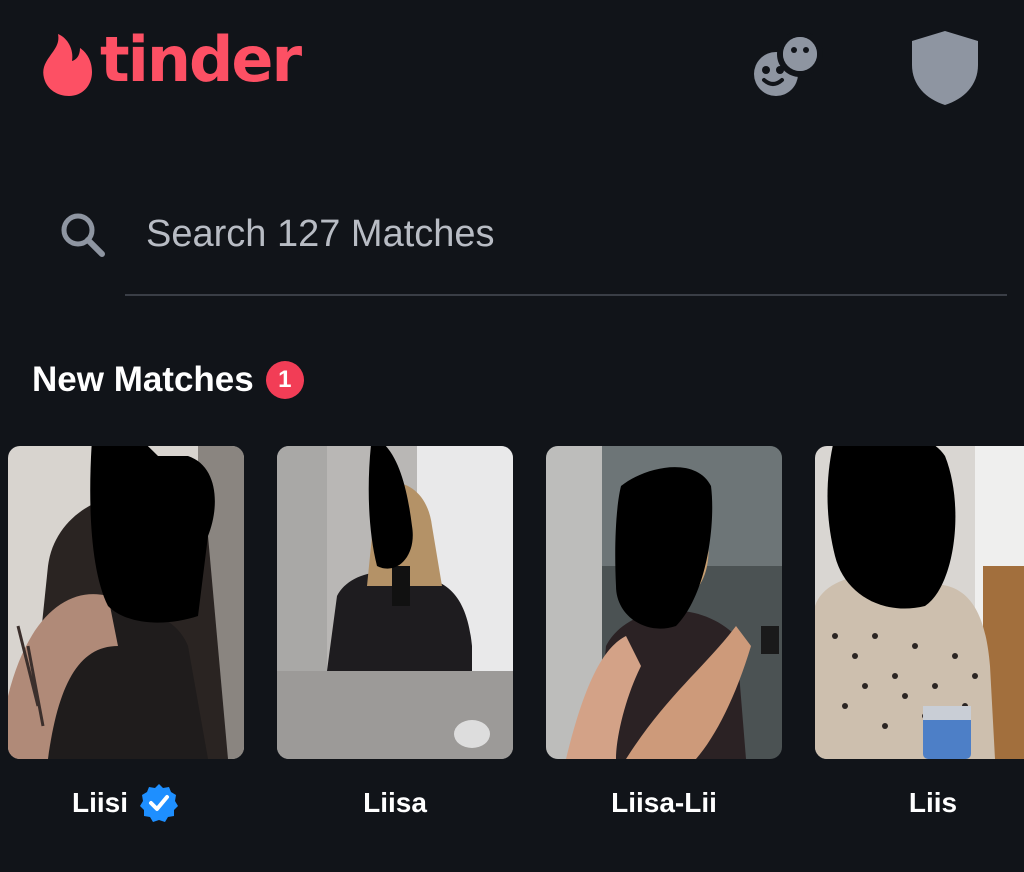 This screenshot has width=1024, height=872. What do you see at coordinates (566, 234) in the screenshot?
I see `search-input` at bounding box center [566, 234].